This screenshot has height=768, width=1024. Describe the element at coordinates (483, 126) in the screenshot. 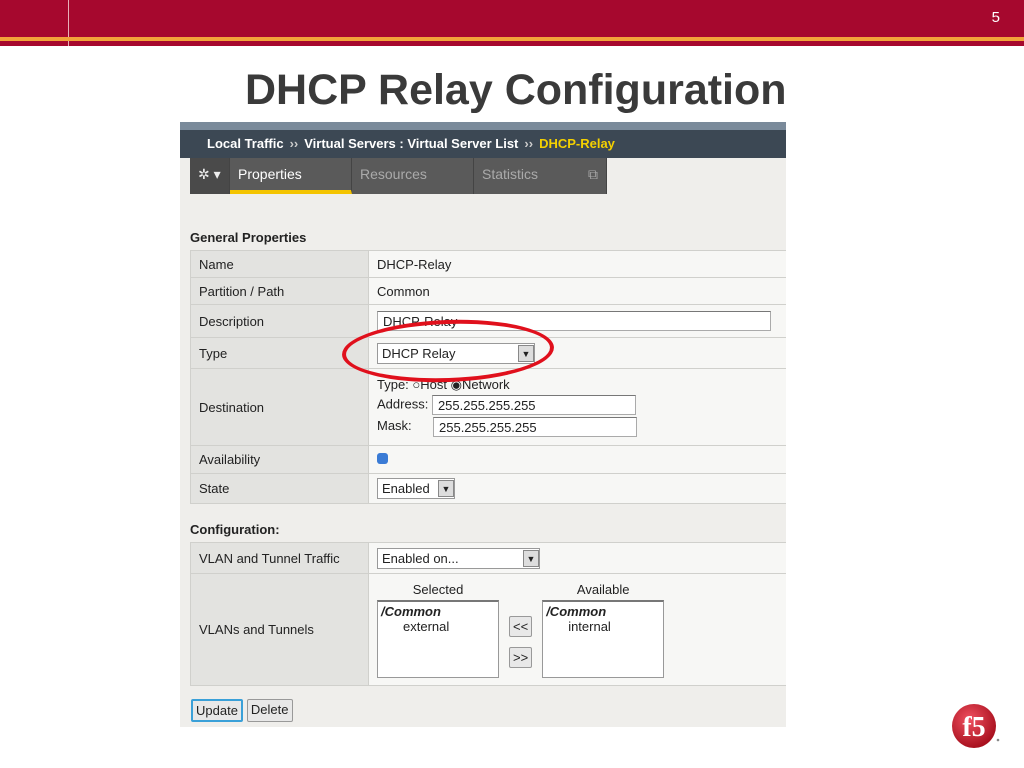

I see `top-strip` at that location.